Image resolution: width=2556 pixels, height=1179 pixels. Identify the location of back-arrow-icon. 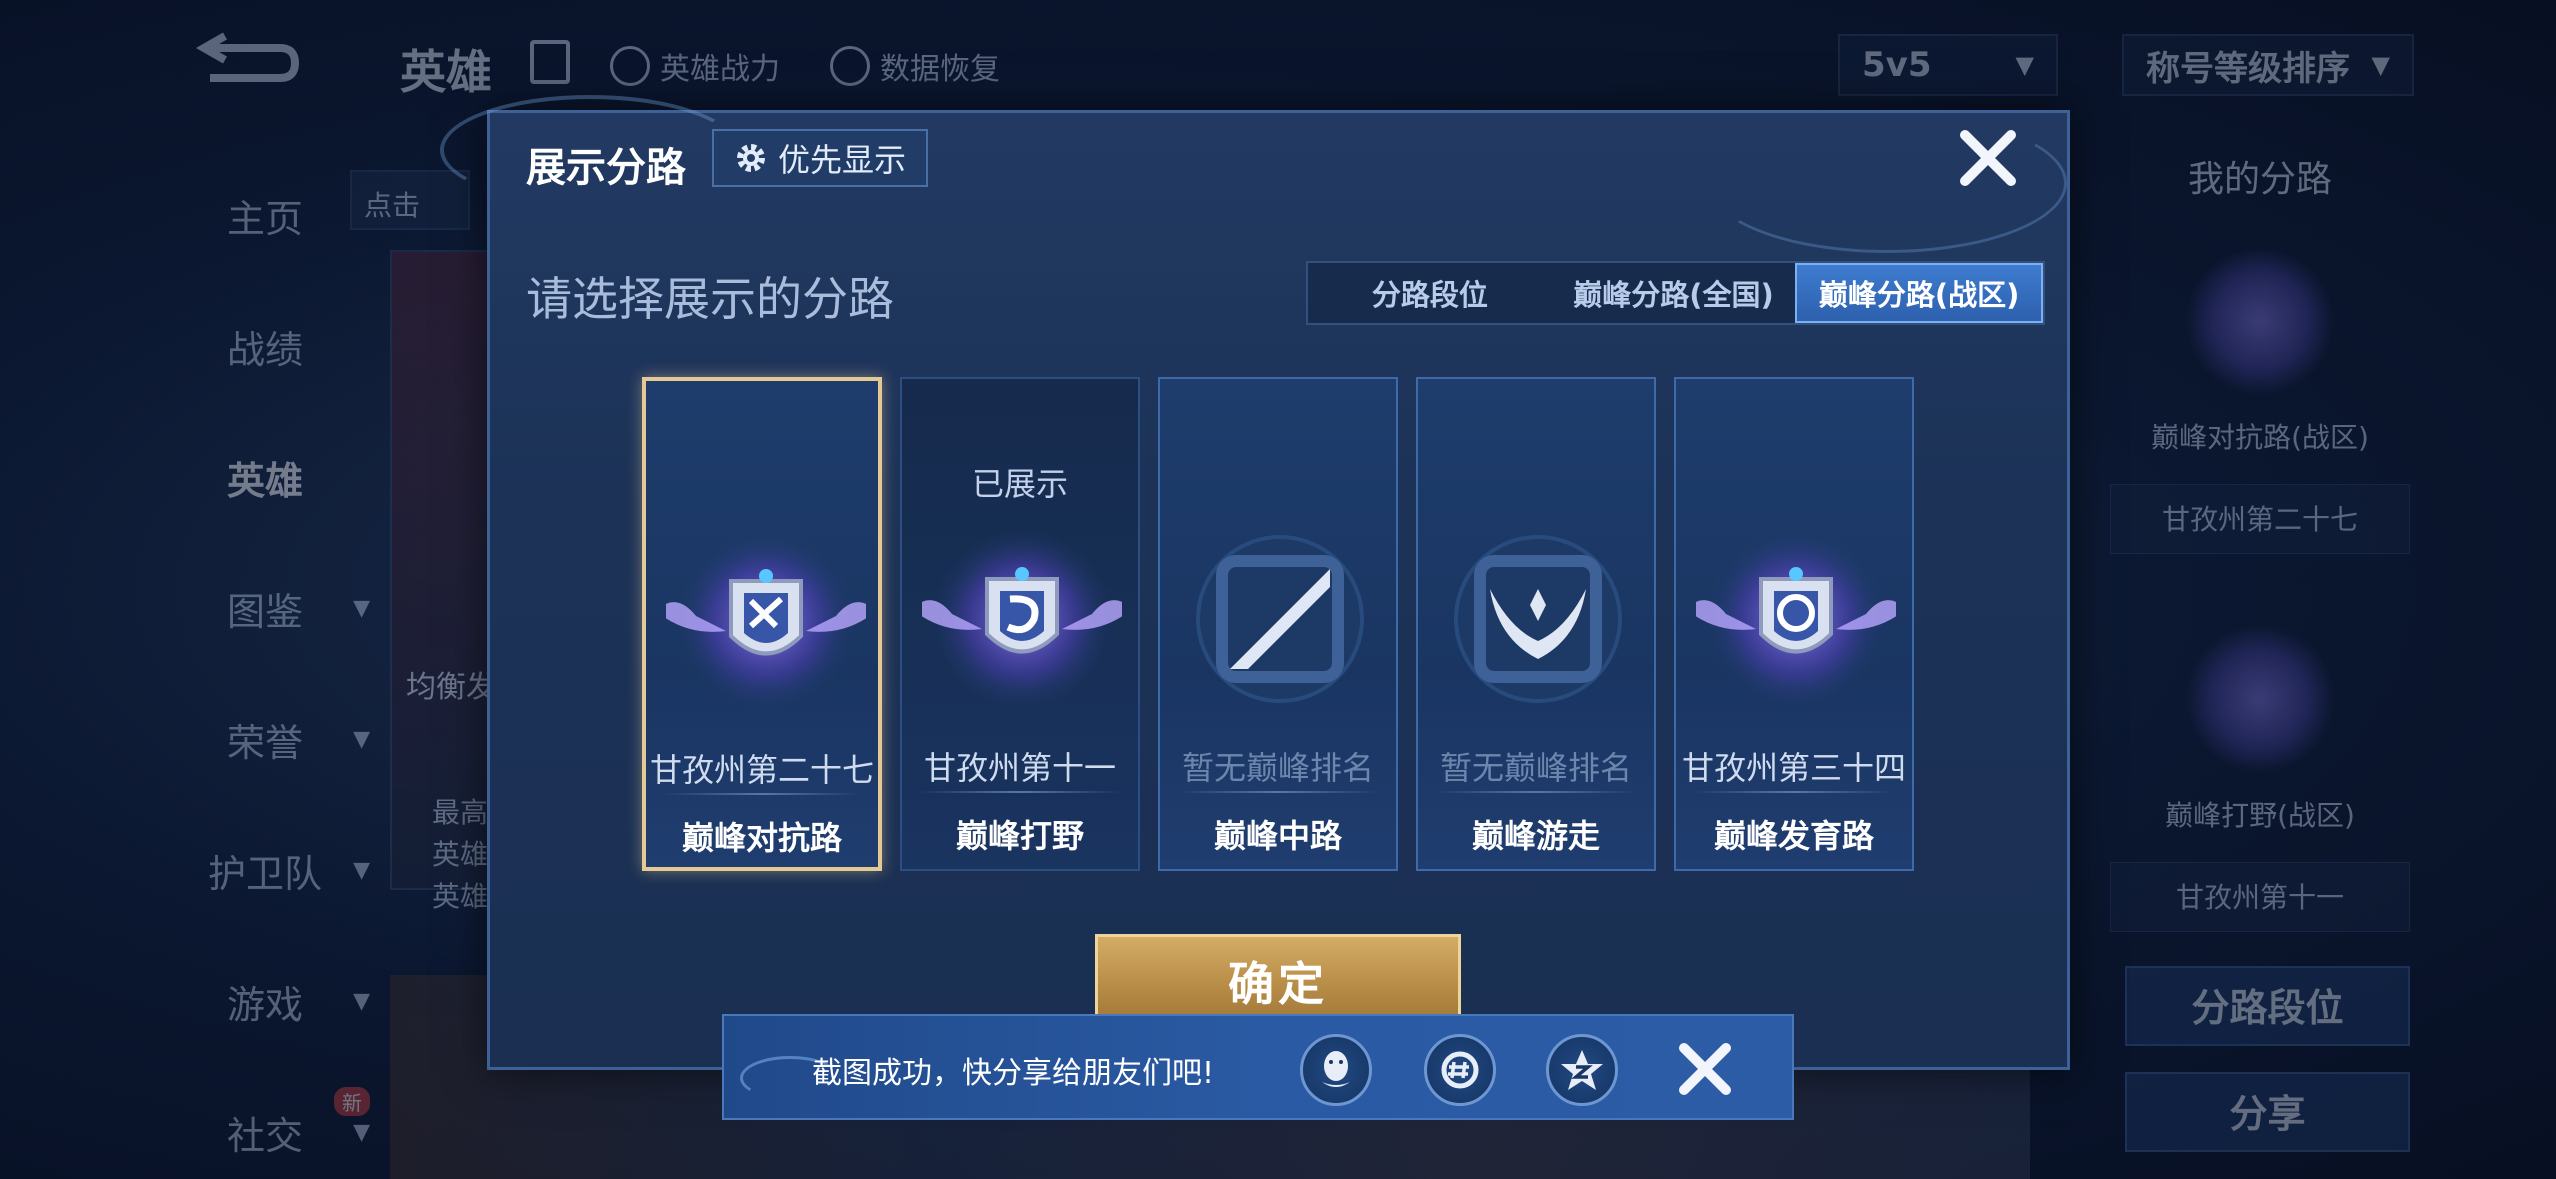
(245, 63).